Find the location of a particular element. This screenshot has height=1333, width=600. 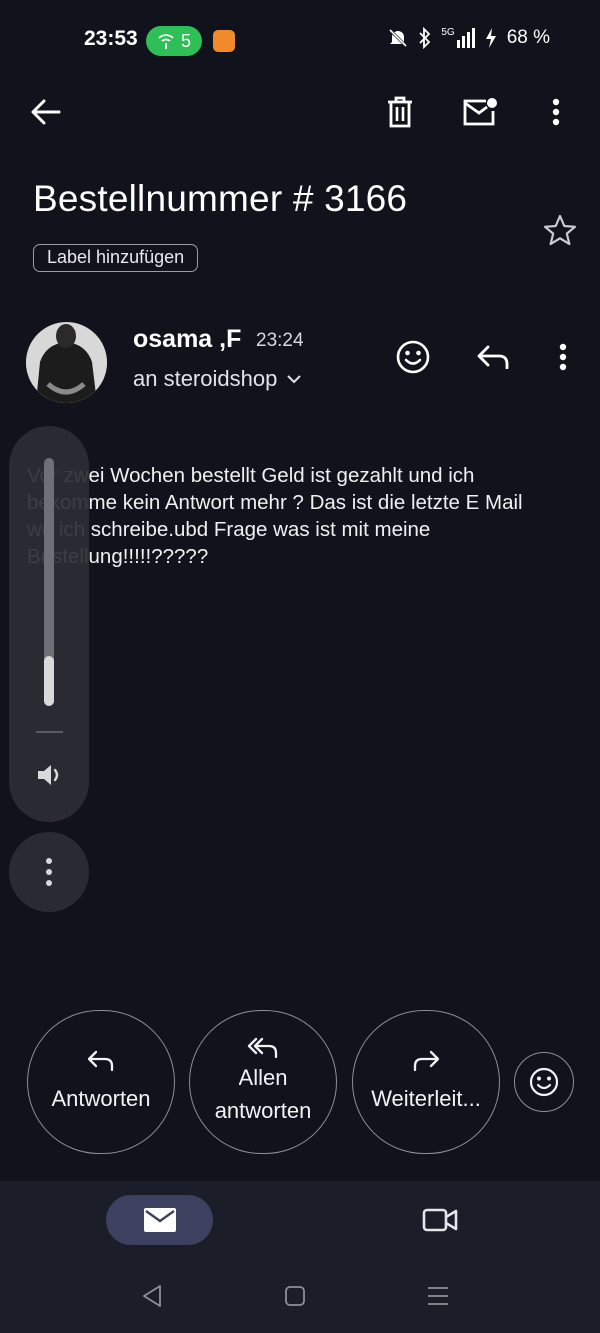

nav-mail-tab is located at coordinates (159, 1220).